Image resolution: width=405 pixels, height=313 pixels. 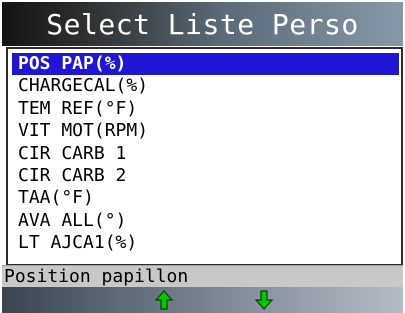 I want to click on softkey-bar, so click(x=202, y=300).